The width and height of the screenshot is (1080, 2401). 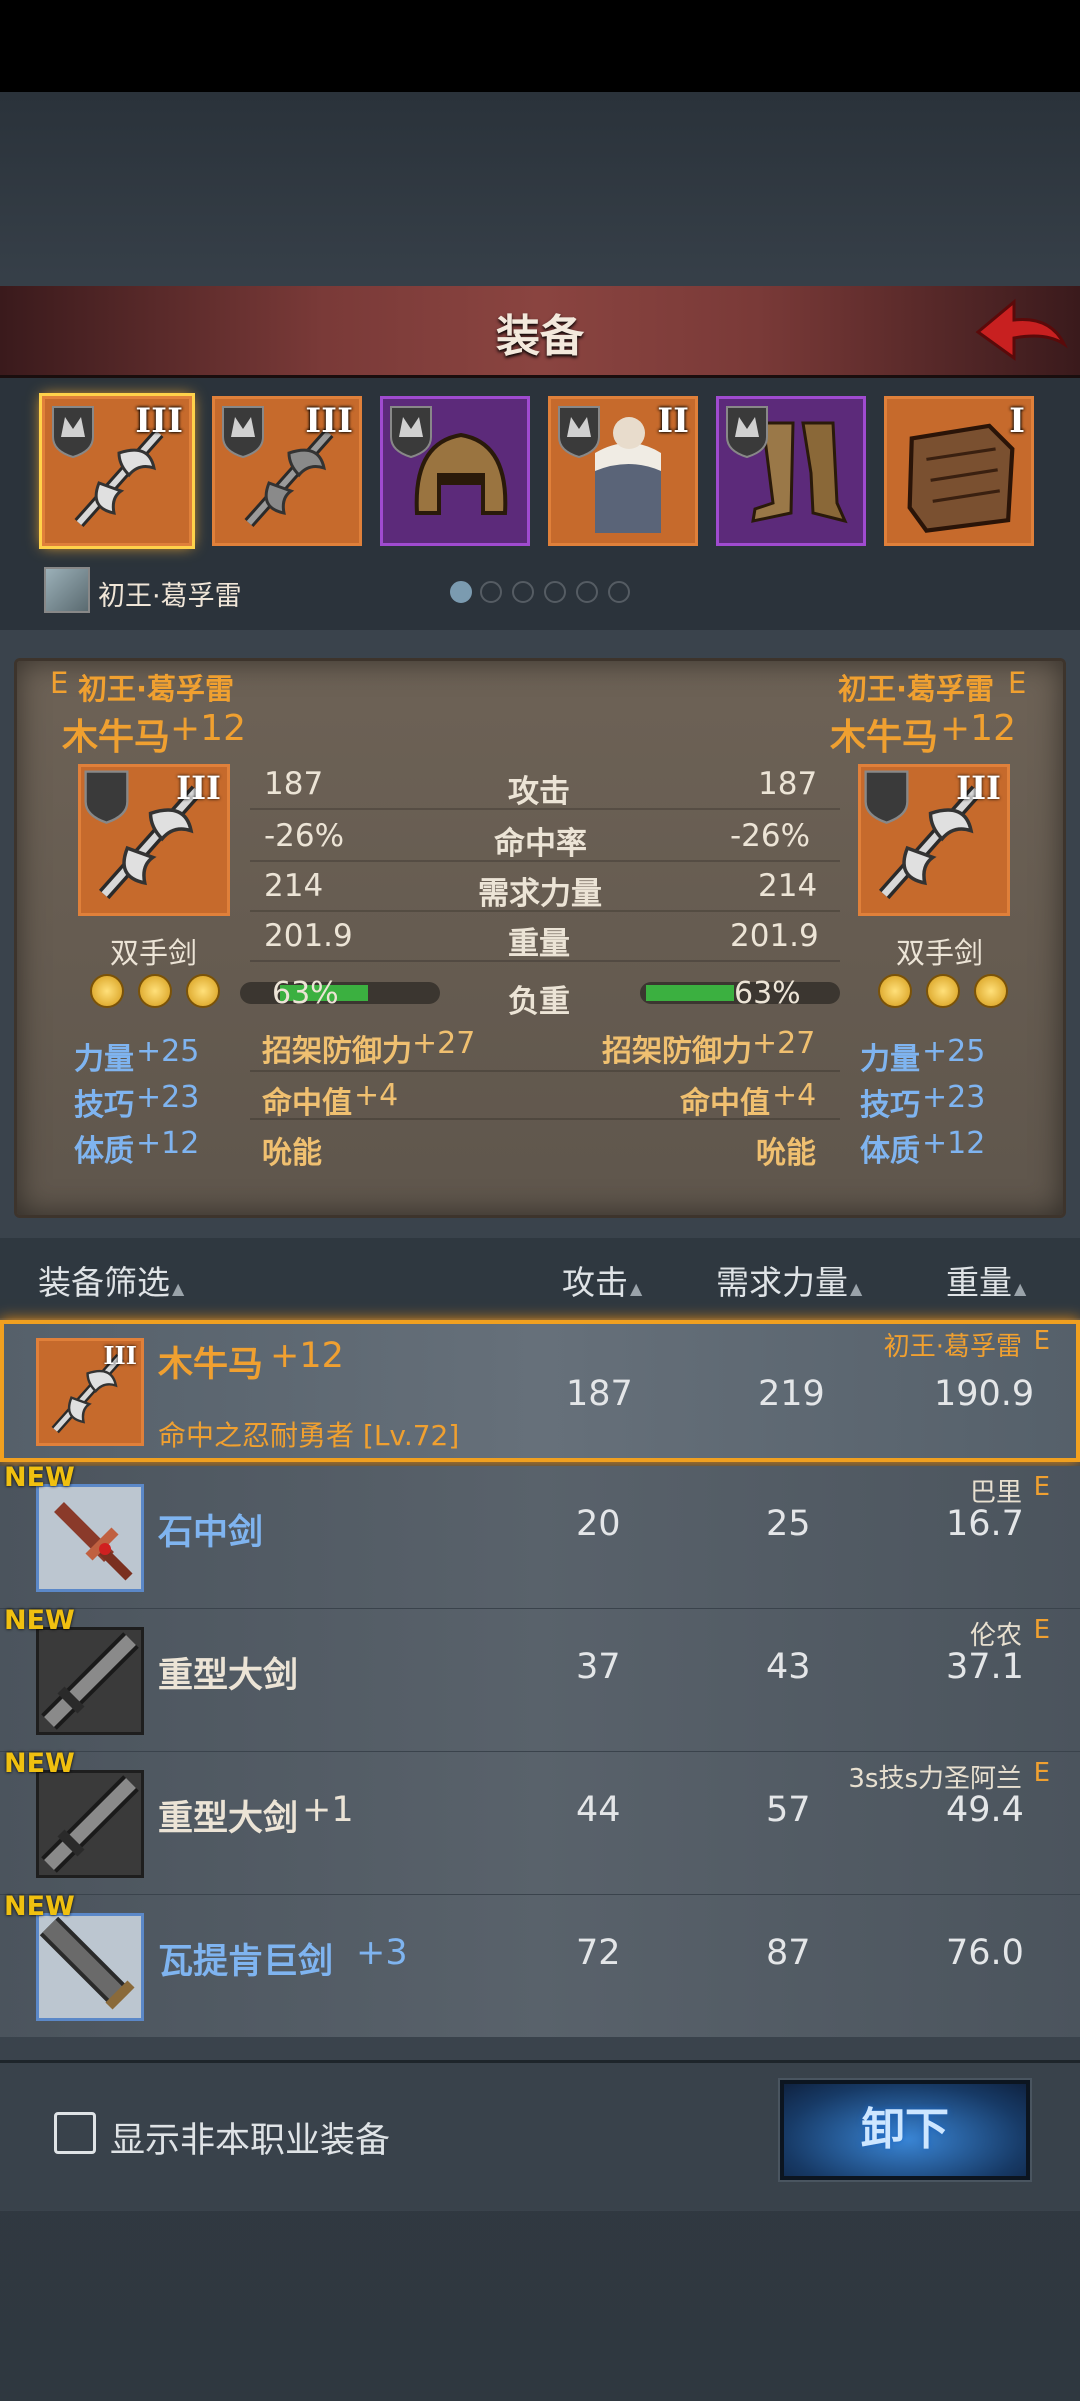 What do you see at coordinates (935, 1779) in the screenshot?
I see `item-owner: 3s技s力圣阿兰` at bounding box center [935, 1779].